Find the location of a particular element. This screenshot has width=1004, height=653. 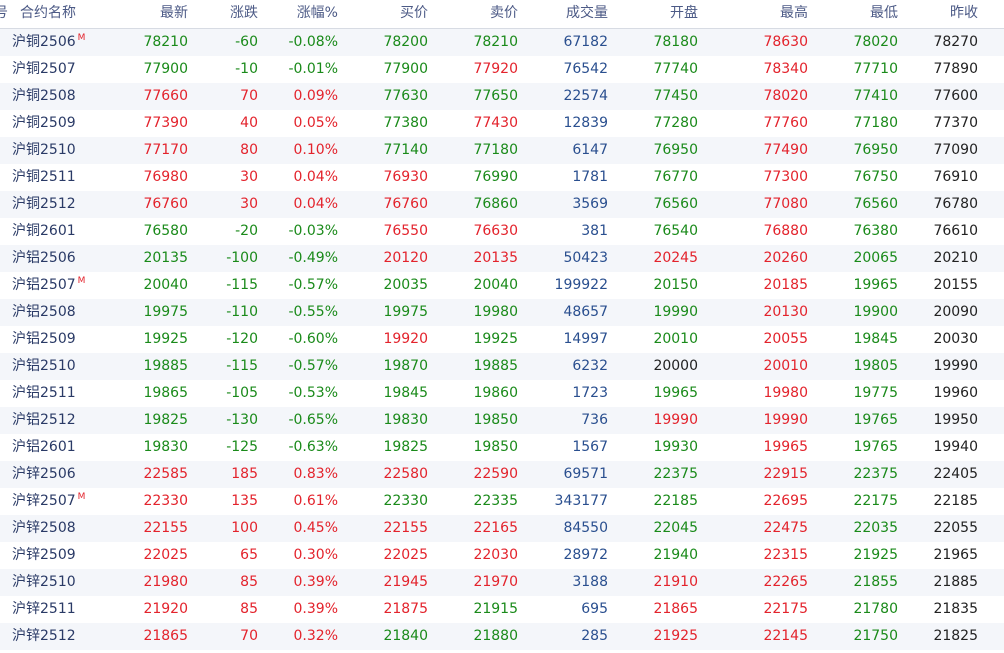

open-price-cell: 76950 is located at coordinates (675, 150).